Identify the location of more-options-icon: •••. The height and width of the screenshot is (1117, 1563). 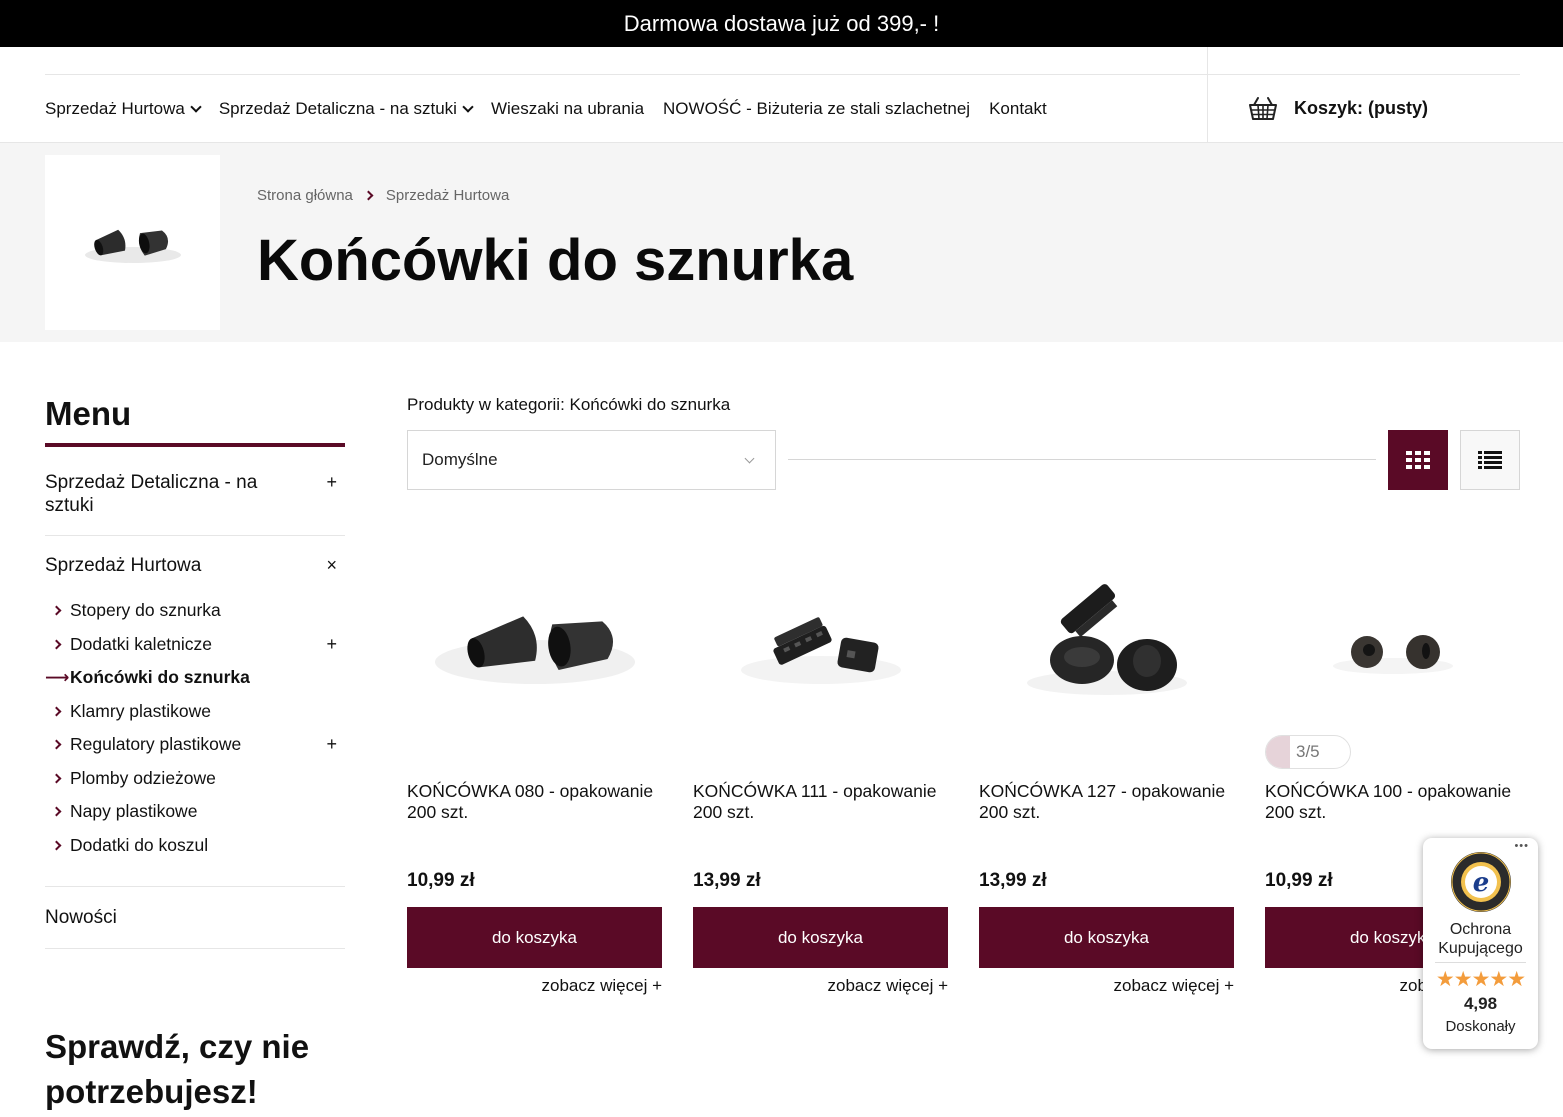
(1521, 846).